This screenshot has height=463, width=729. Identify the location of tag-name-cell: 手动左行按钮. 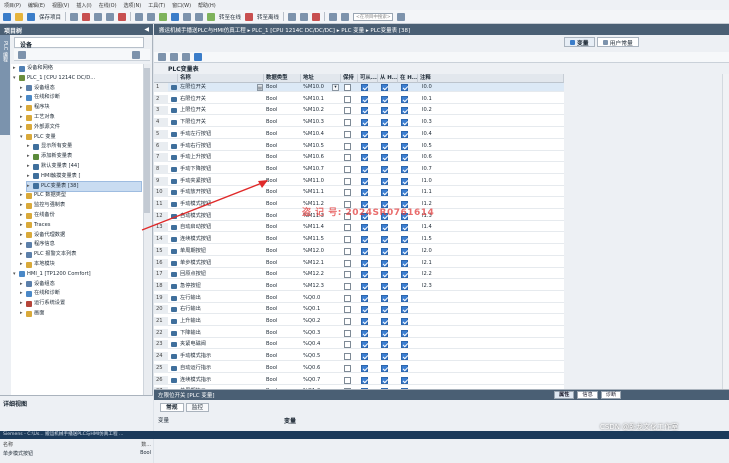
(221, 134).